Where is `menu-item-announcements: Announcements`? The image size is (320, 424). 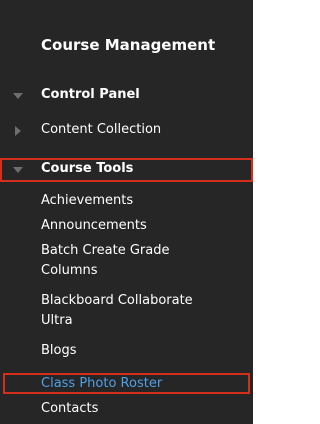 menu-item-announcements: Announcements is located at coordinates (94, 226).